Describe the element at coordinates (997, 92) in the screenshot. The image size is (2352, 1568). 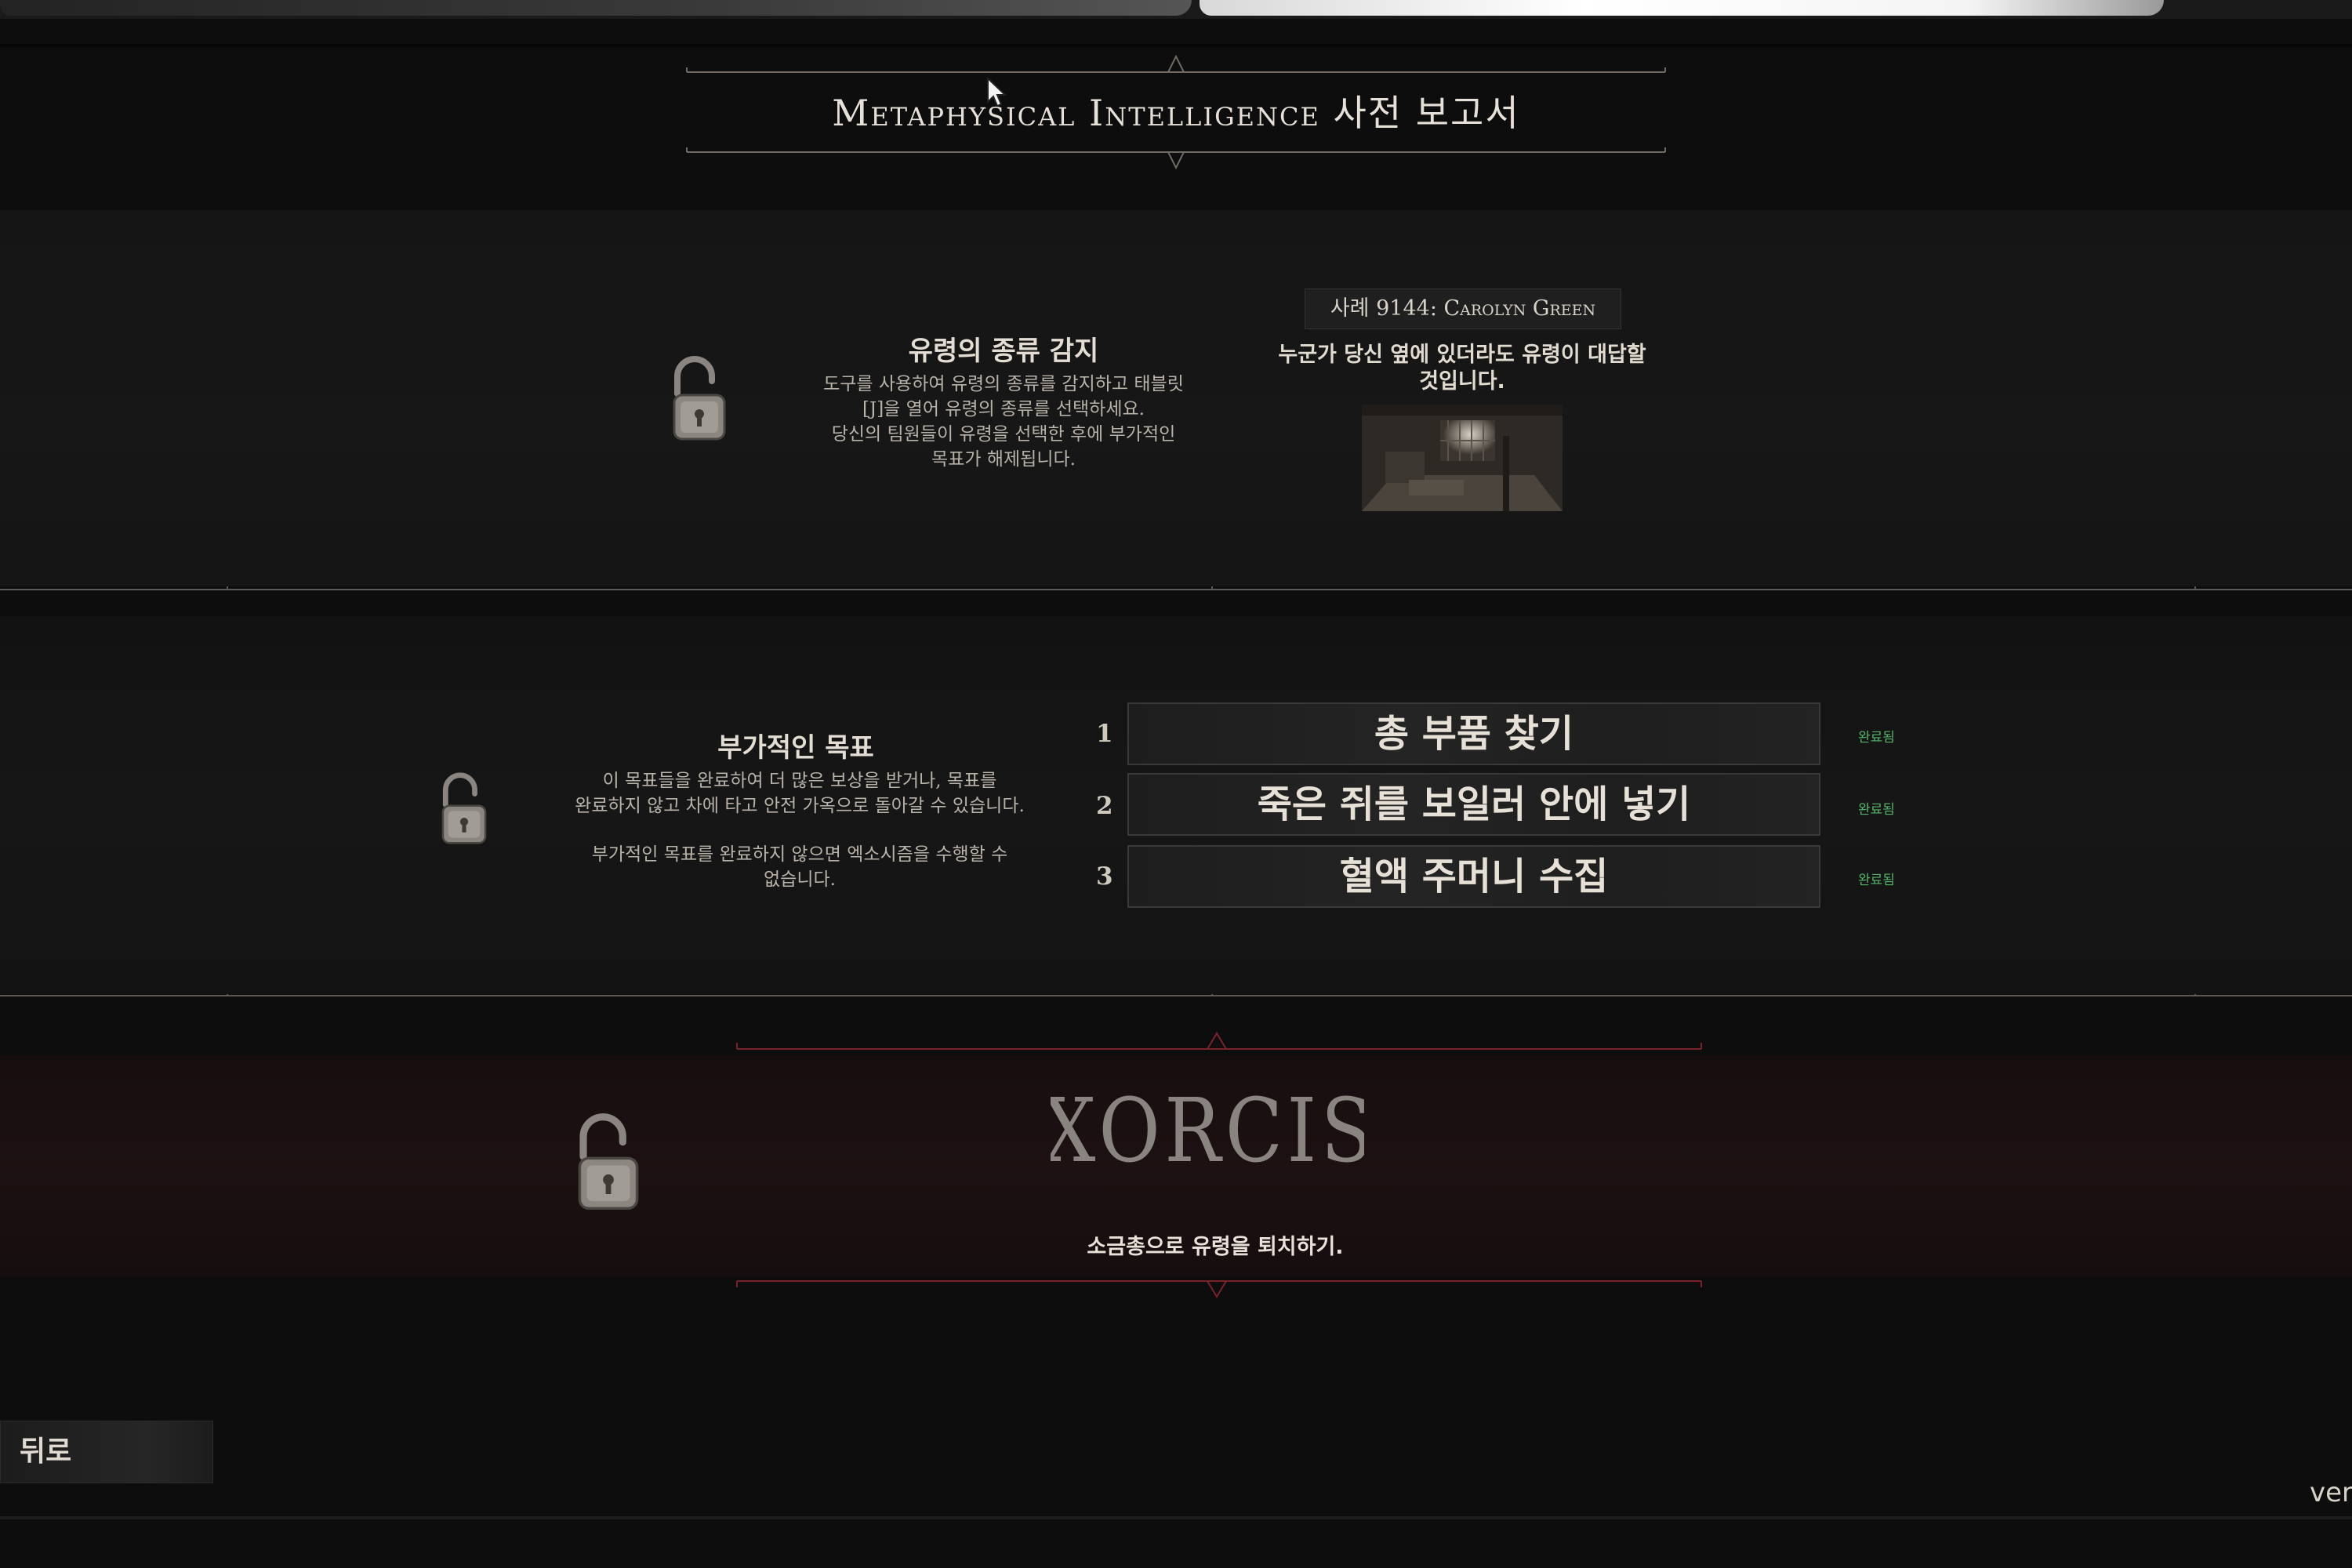
I see `mouse-cursor-icon` at that location.